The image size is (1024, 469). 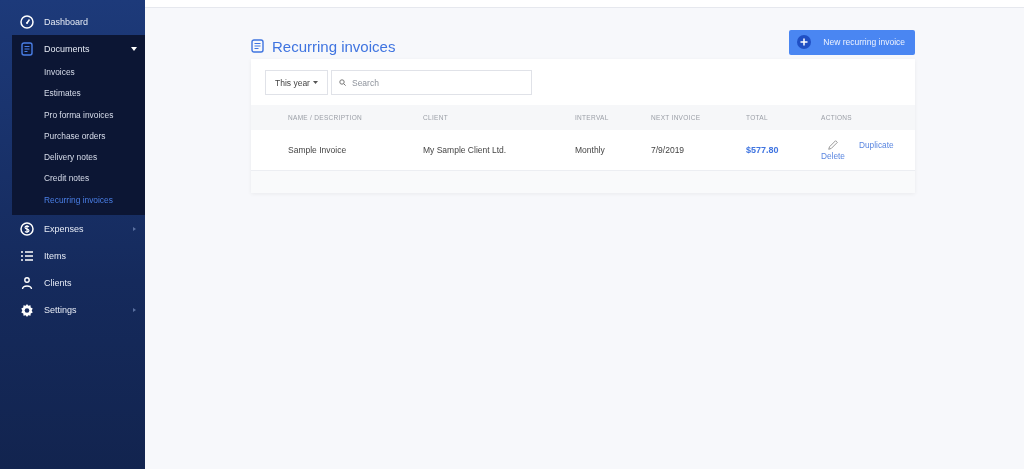 I want to click on action-link: Duplicate, so click(x=876, y=145).